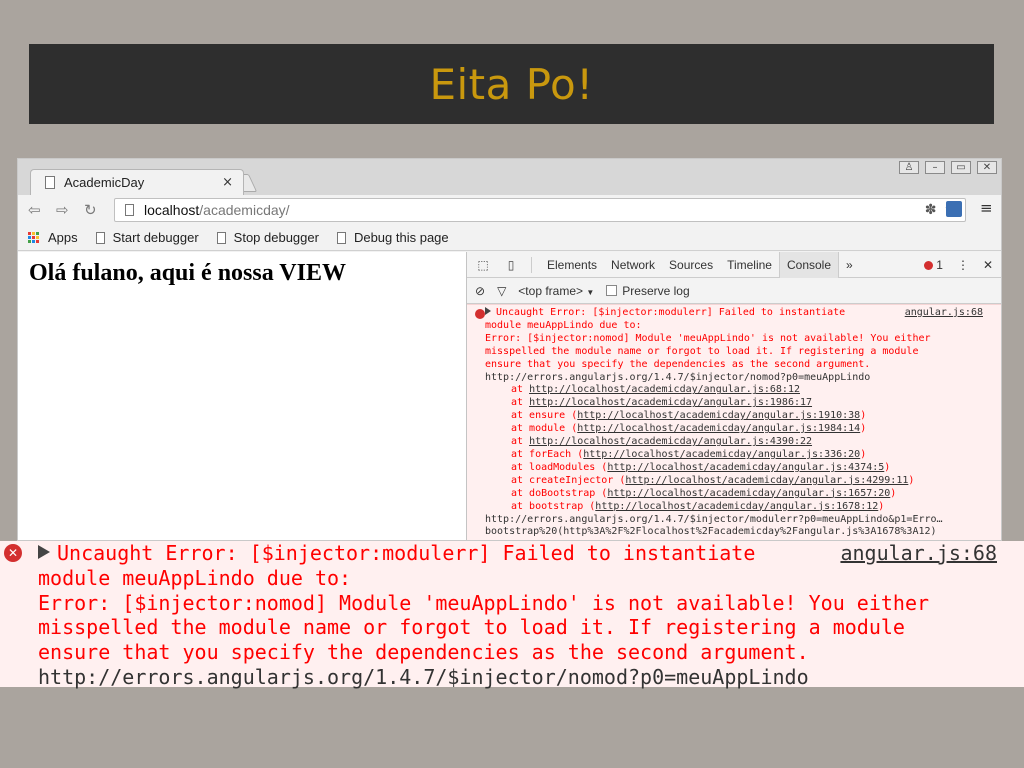 Image resolution: width=1024 pixels, height=768 pixels. What do you see at coordinates (849, 265) in the screenshot?
I see `more-tabs-icon: »` at bounding box center [849, 265].